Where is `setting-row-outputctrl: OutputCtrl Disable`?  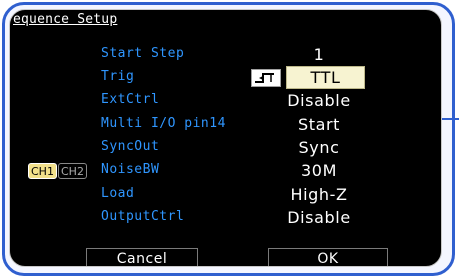 setting-row-outputctrl: OutputCtrl Disable is located at coordinates (225, 218).